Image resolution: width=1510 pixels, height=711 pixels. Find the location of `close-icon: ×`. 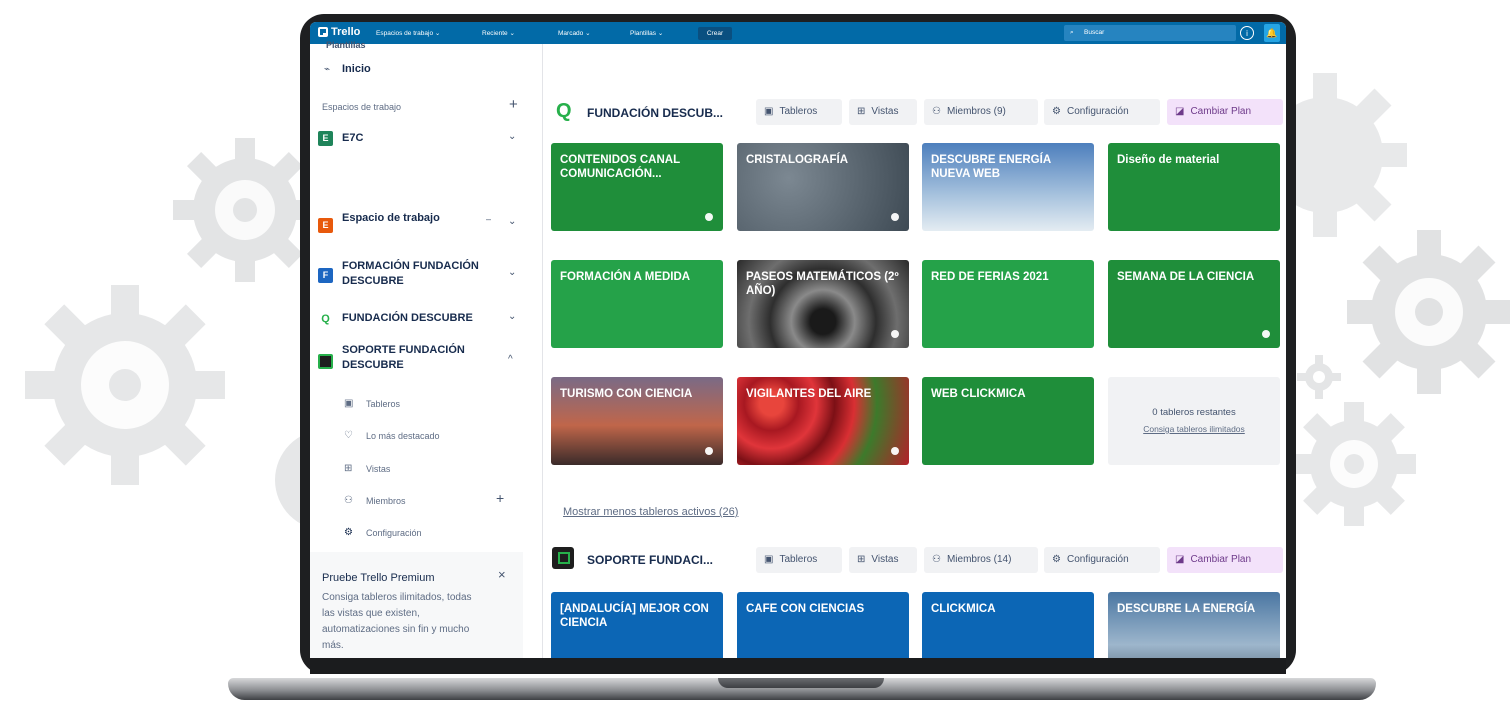

close-icon: × is located at coordinates (502, 574).